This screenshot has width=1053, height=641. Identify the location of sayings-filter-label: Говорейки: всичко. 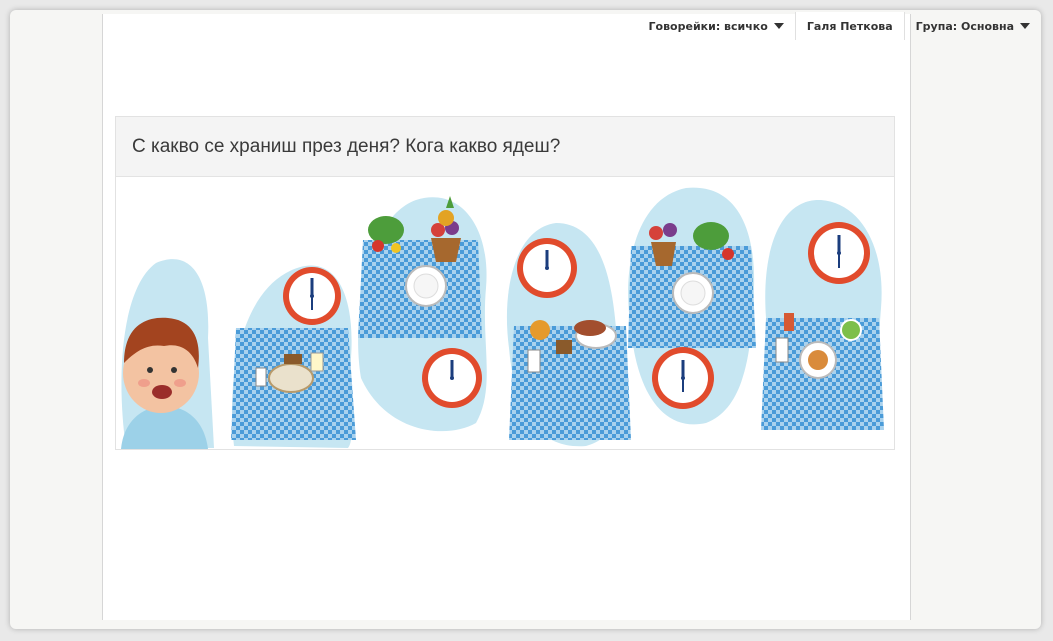
(708, 26).